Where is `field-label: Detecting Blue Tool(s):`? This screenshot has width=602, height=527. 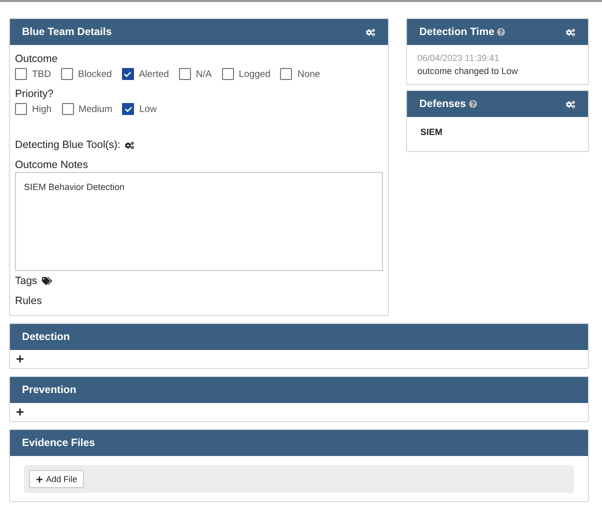 field-label: Detecting Blue Tool(s): is located at coordinates (67, 145).